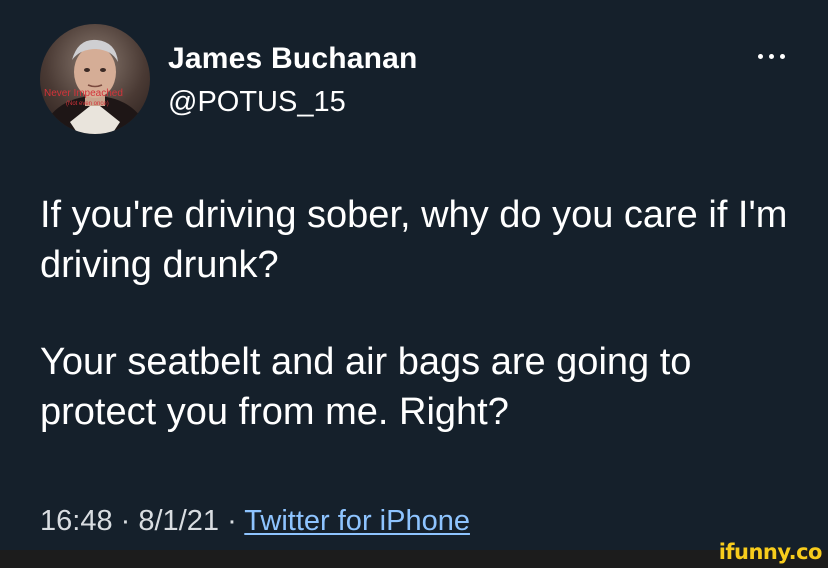 The height and width of the screenshot is (568, 828). I want to click on avatar: Never Impeached (Not even once), so click(95, 79).